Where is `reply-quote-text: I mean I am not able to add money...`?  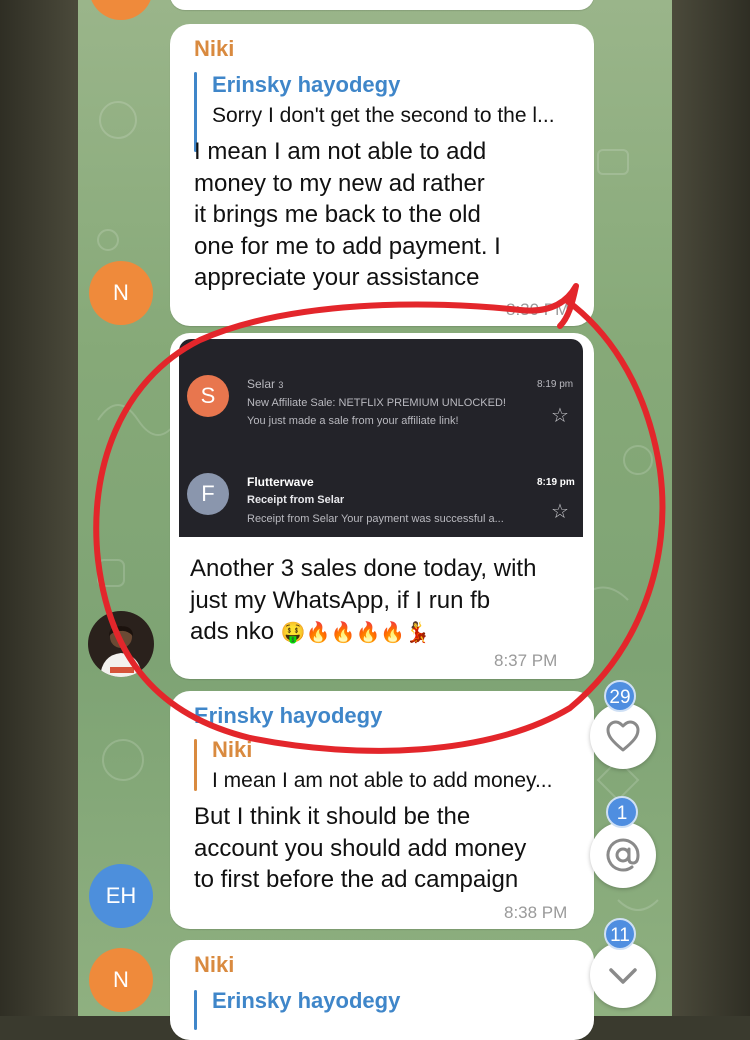 reply-quote-text: I mean I am not able to add money... is located at coordinates (382, 781).